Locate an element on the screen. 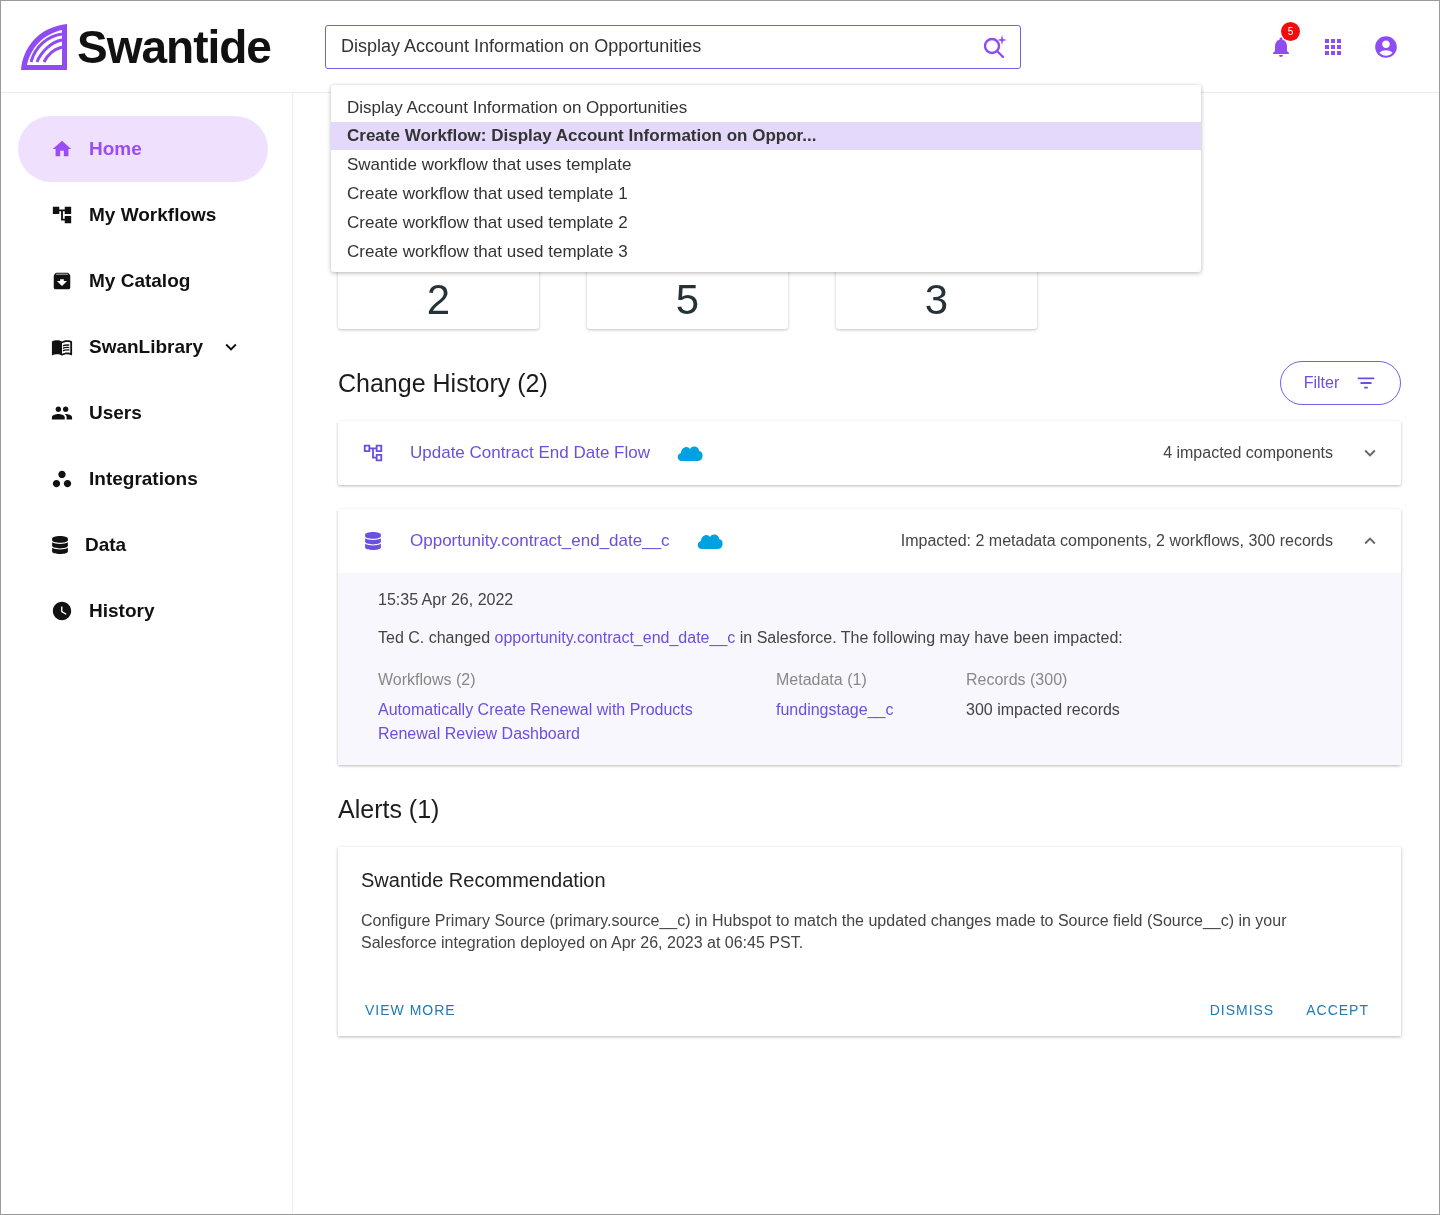  nav-item: SwanLibrary is located at coordinates (143, 347).